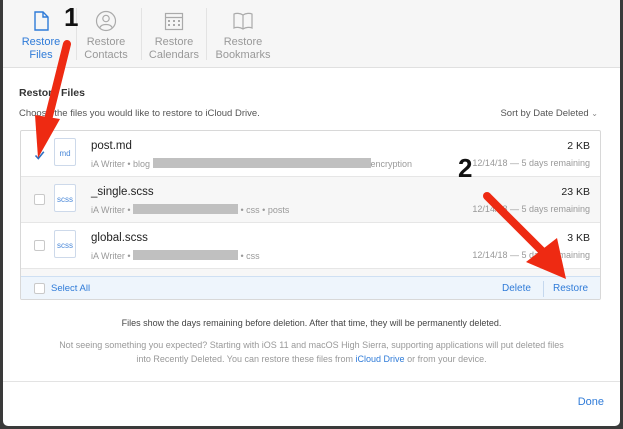 The image size is (623, 429). Describe the element at coordinates (310, 287) in the screenshot. I see `list-footer: Select All Delete Restore` at that location.